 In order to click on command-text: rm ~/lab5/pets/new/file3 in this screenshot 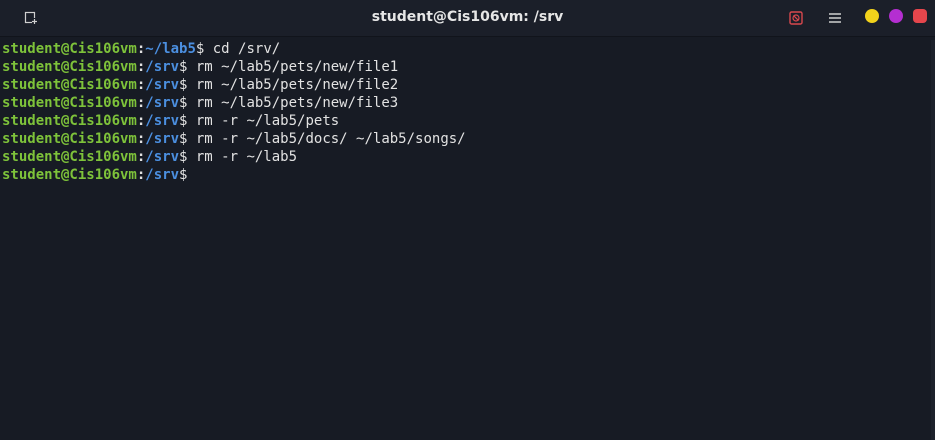, I will do `click(293, 103)`.